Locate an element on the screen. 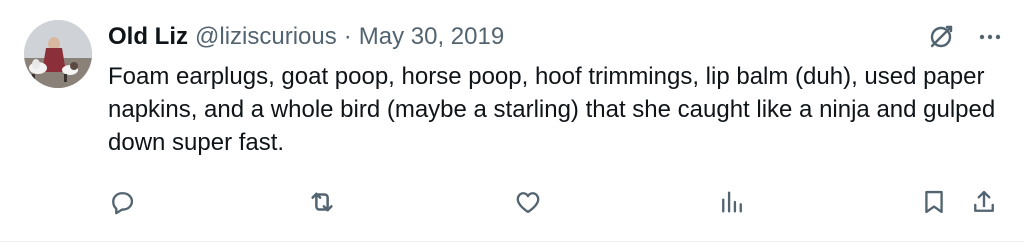 The image size is (1024, 242). views-icon is located at coordinates (732, 202).